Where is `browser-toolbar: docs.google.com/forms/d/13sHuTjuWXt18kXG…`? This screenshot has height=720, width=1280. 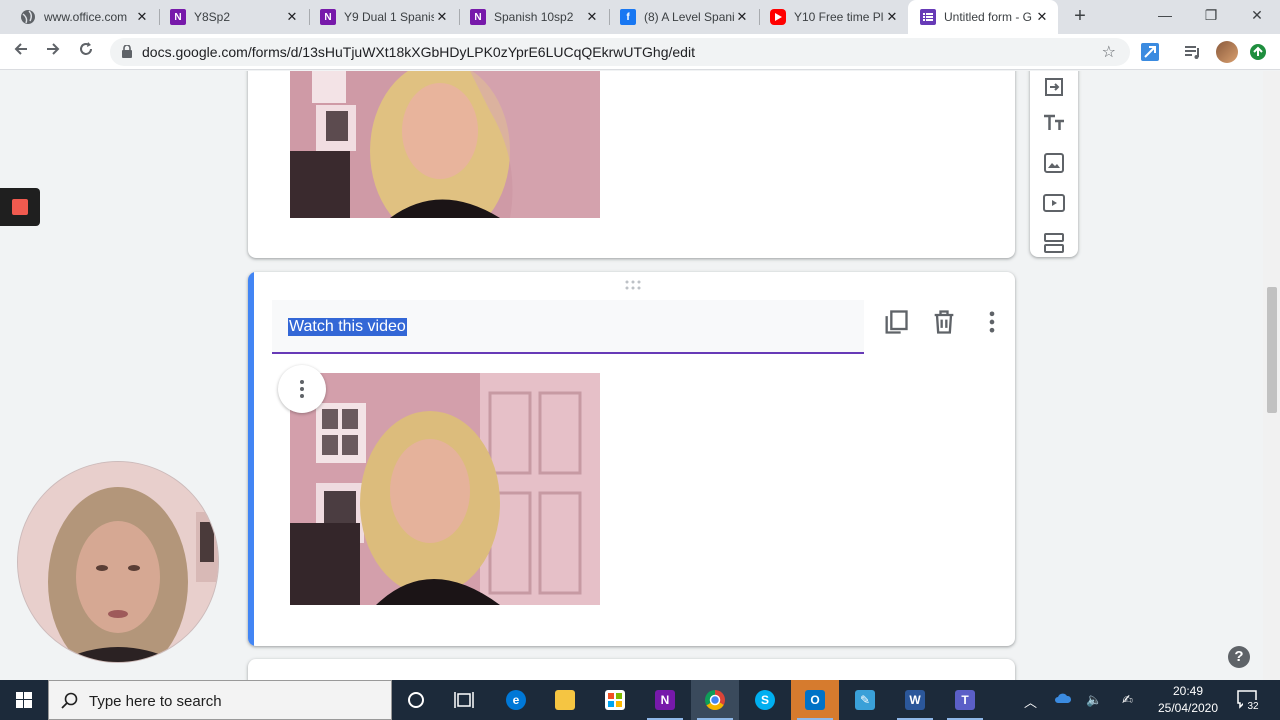 browser-toolbar: docs.google.com/forms/d/13sHuTjuWXt18kXG… is located at coordinates (640, 52).